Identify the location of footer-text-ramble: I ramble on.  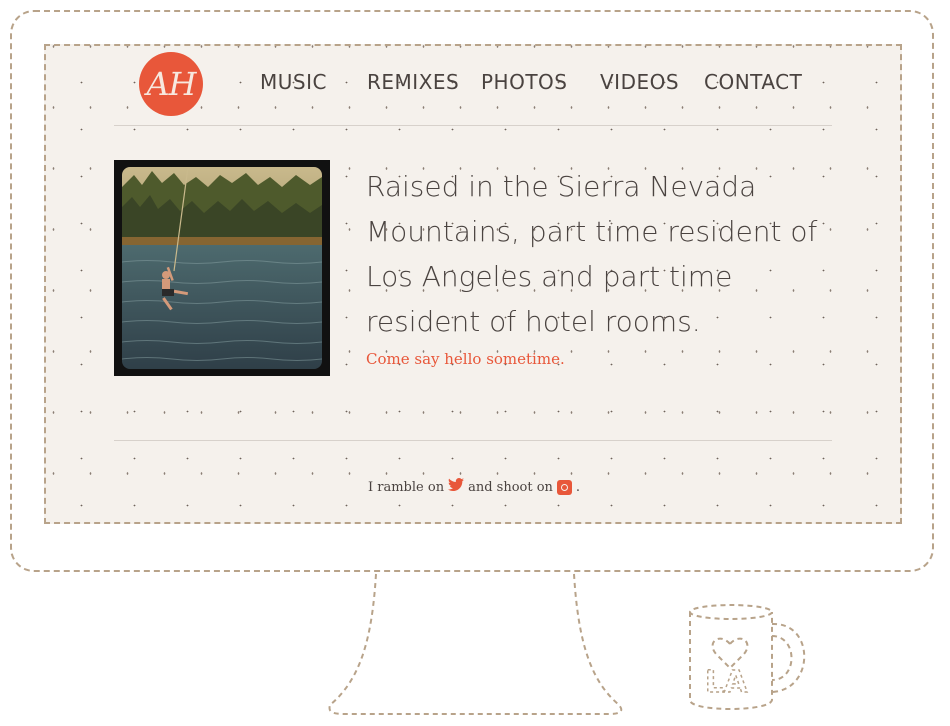
(406, 487).